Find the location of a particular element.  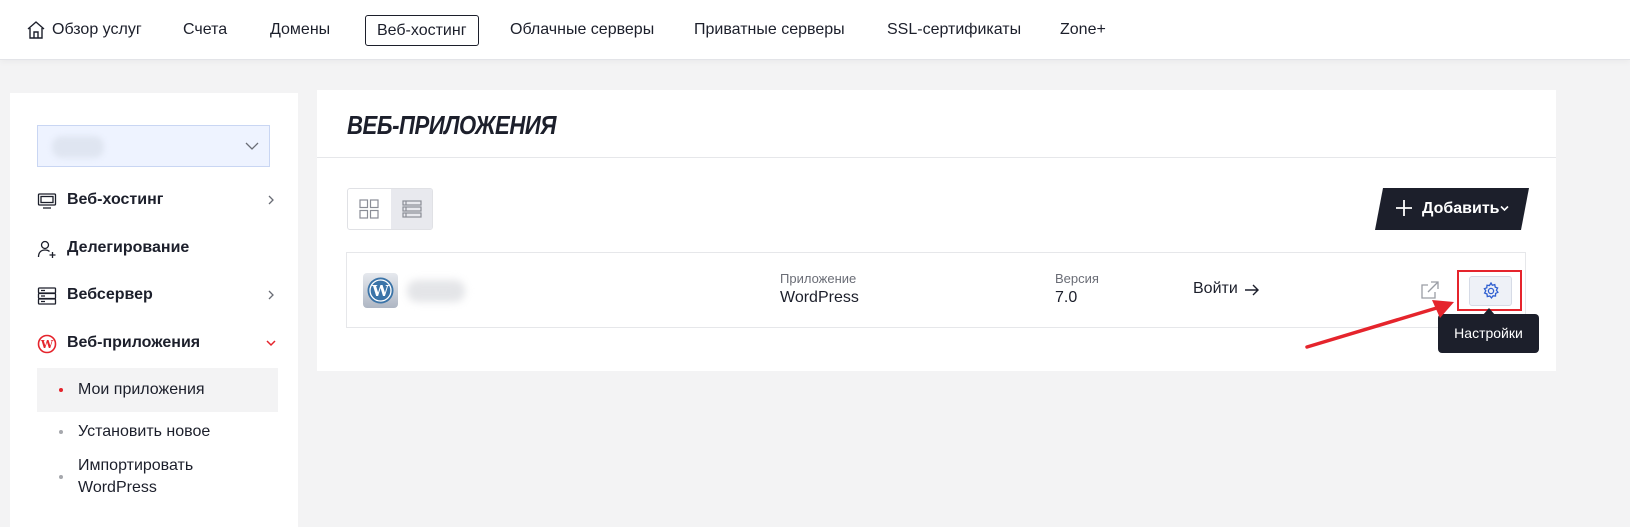

wordpress-icon: W is located at coordinates (47, 344).